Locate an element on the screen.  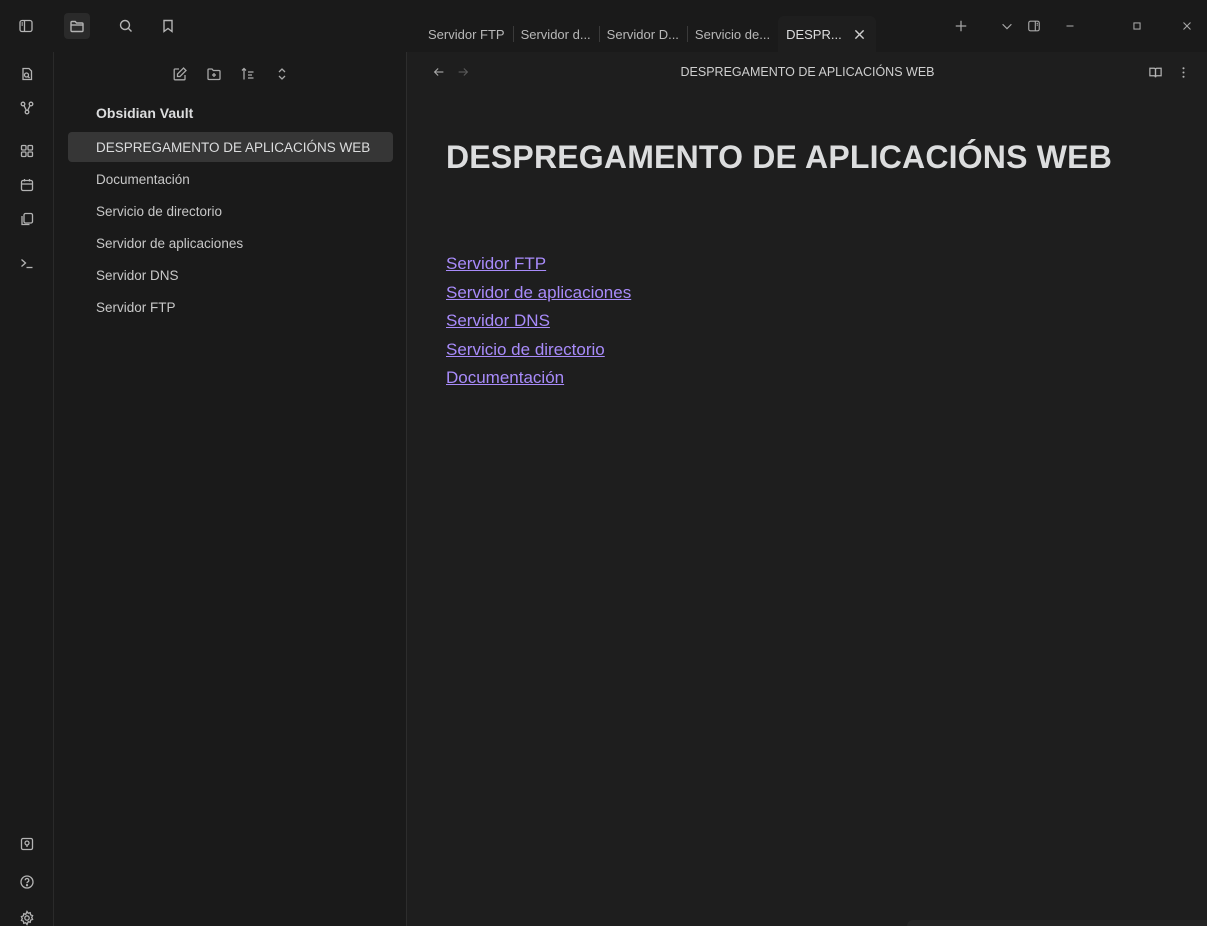
file-item-label: Servicio de directorio is located at coordinates (159, 211).